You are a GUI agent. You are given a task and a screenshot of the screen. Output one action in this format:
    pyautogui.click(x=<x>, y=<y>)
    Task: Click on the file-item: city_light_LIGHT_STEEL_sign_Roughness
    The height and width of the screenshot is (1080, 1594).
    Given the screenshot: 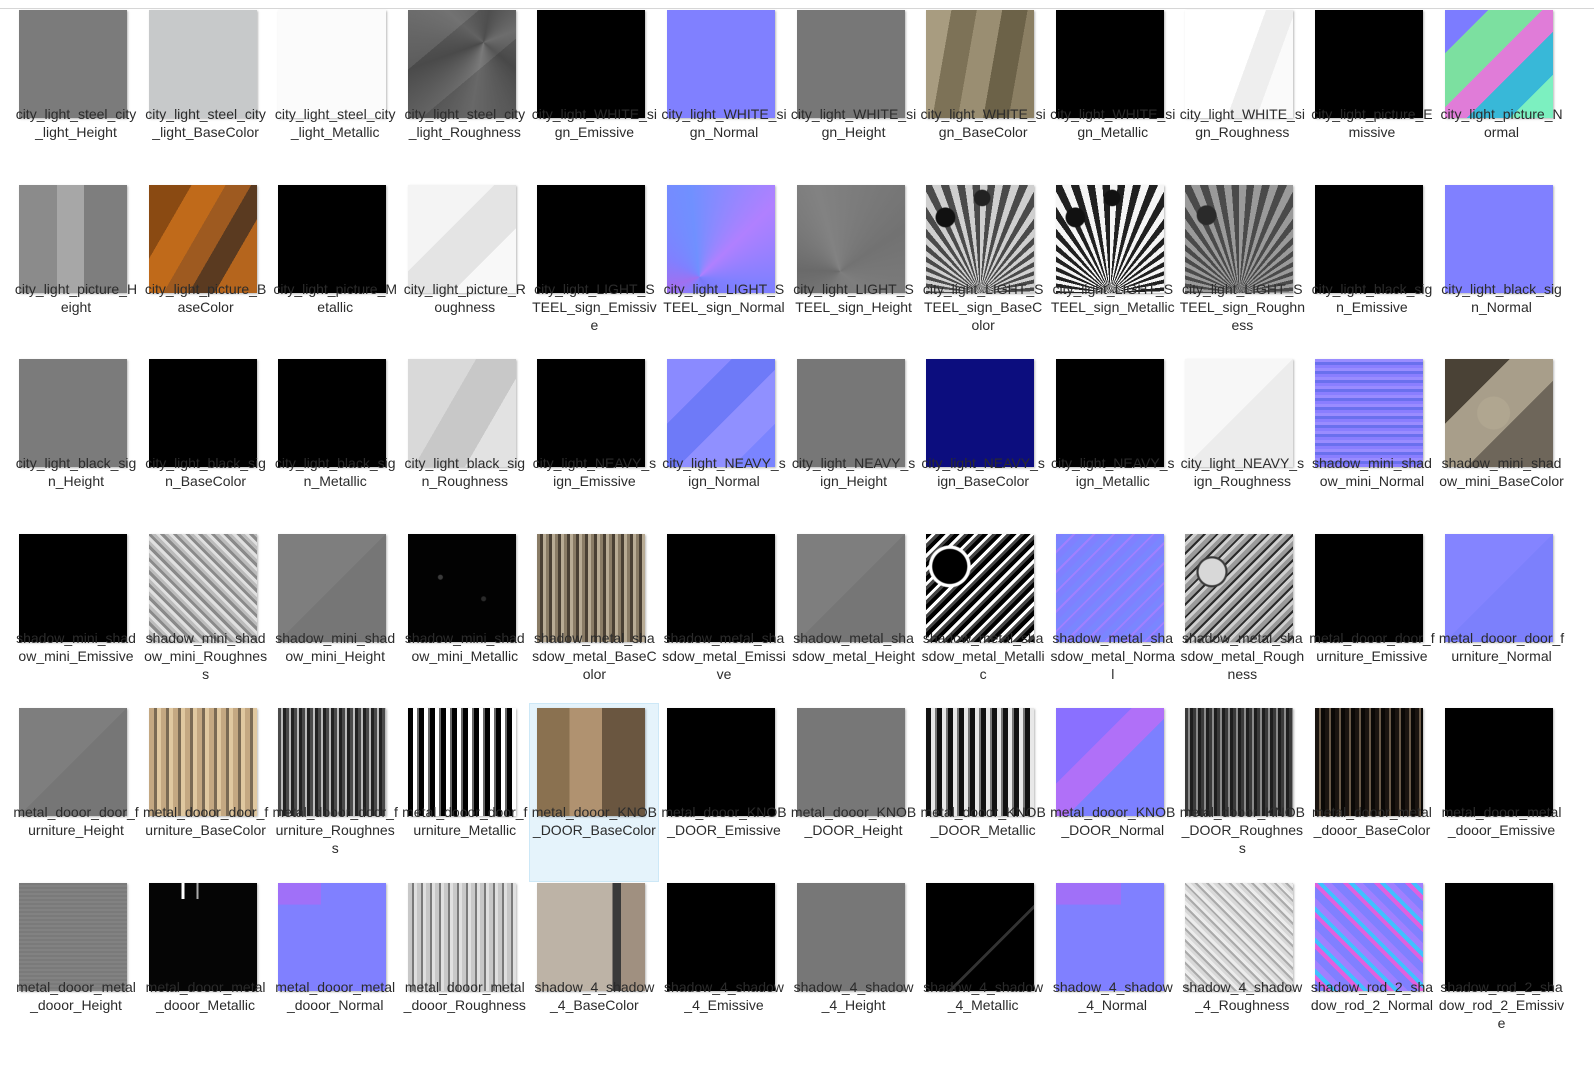 What is the action you would take?
    pyautogui.click(x=1242, y=271)
    